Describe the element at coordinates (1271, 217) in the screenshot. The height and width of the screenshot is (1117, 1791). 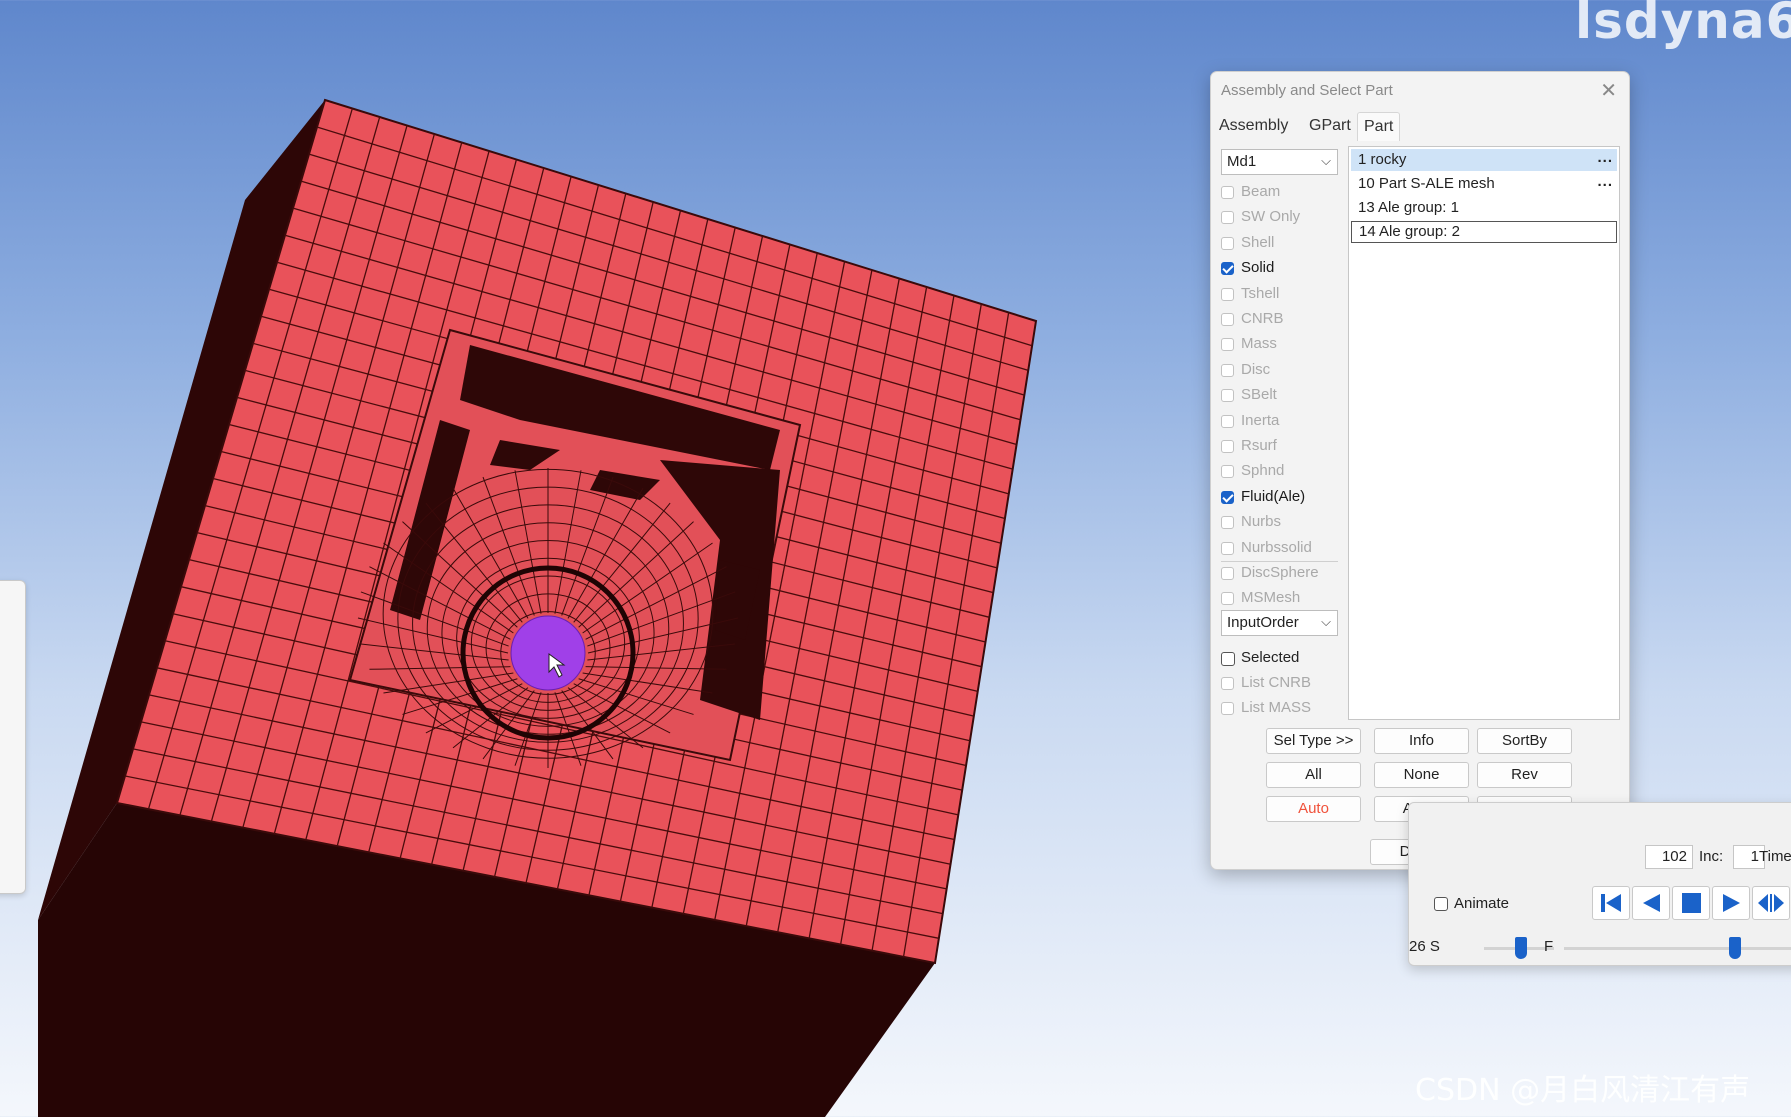
I see `element-type-label: SW Only` at that location.